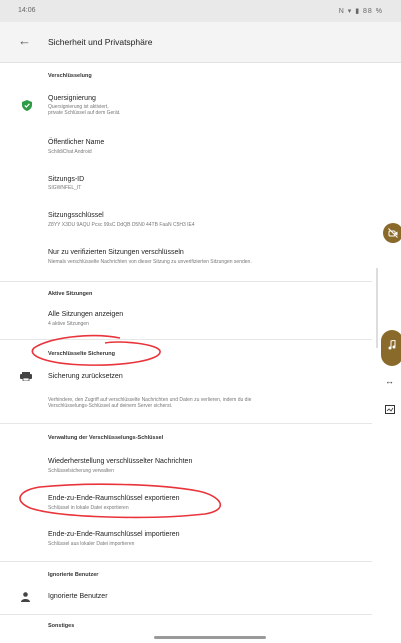  I want to click on annotation-overlay, so click(120, 426).